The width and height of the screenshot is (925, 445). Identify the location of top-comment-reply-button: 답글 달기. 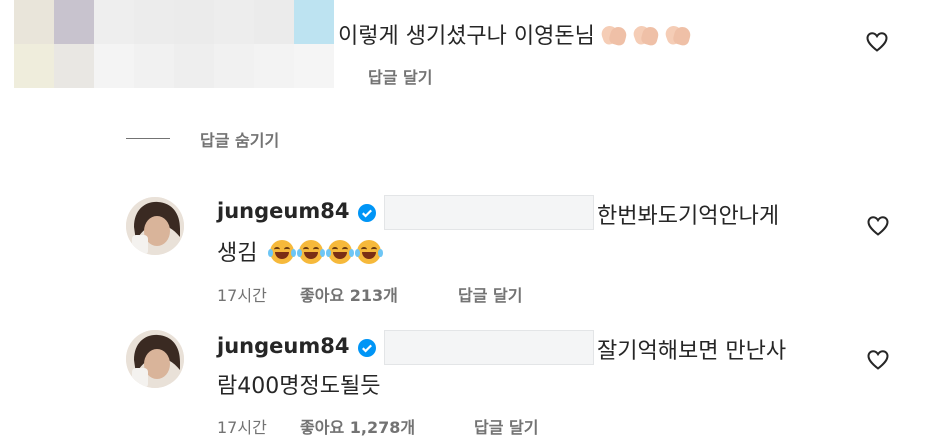
(400, 76).